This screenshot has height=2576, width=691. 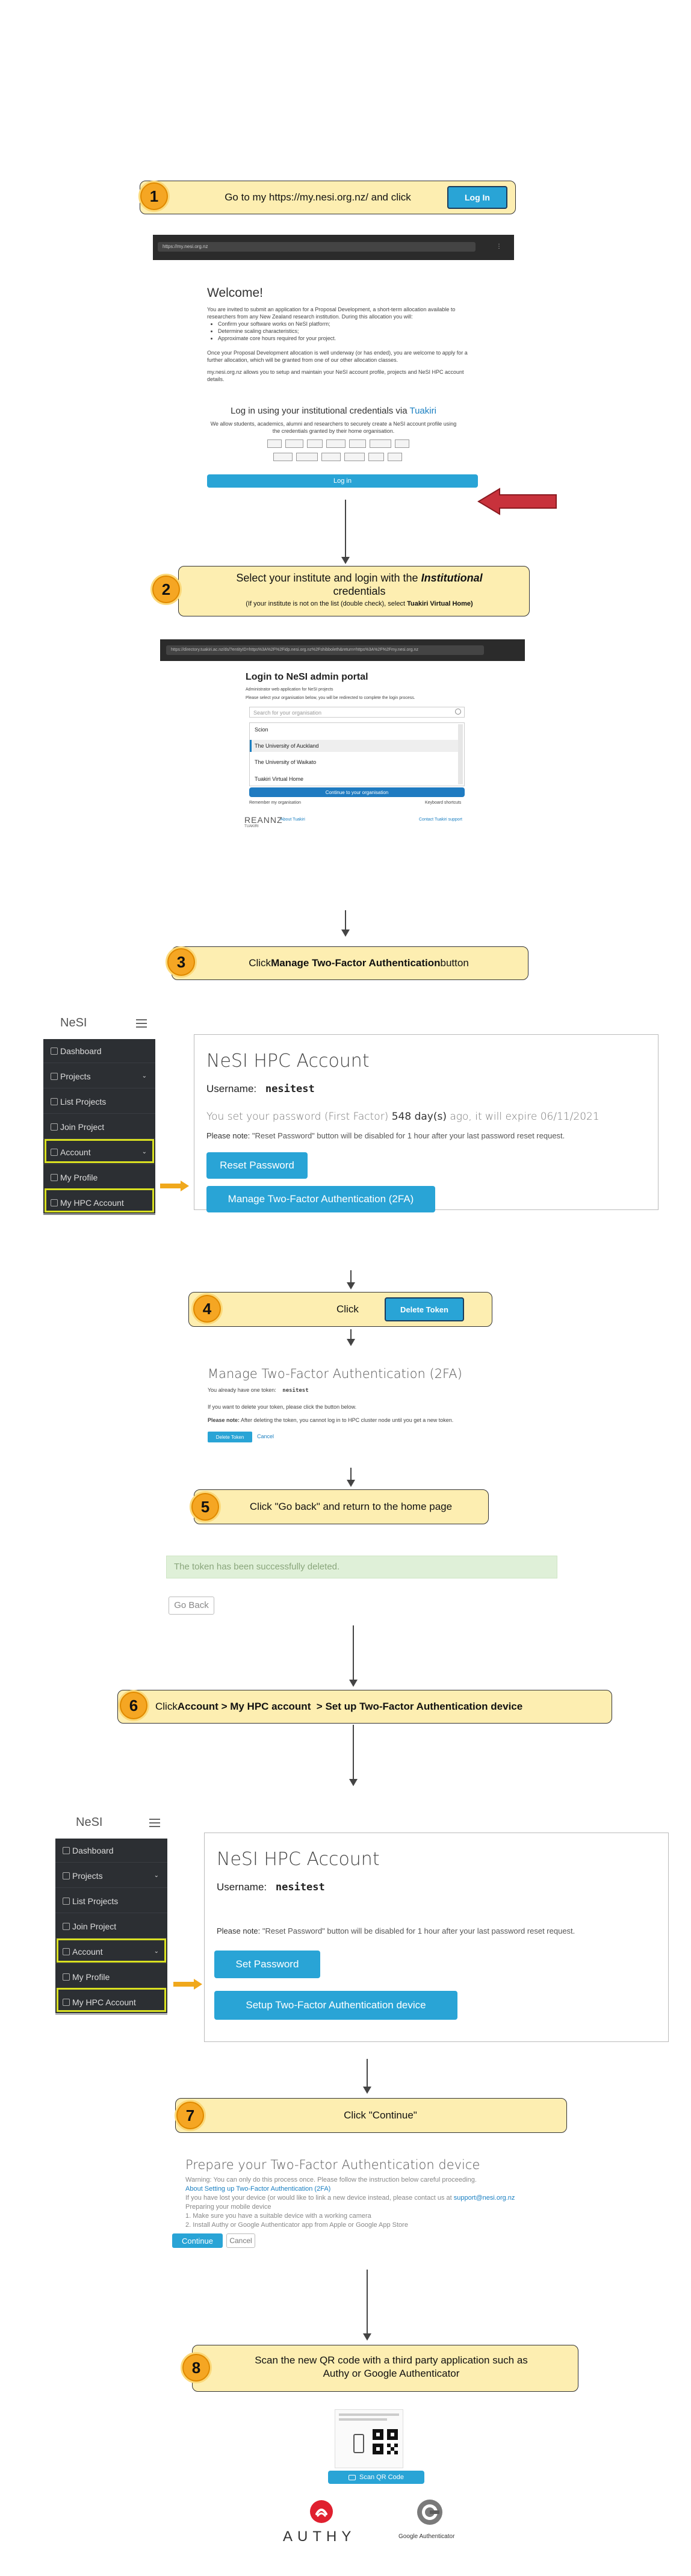 I want to click on nesi-logo: NeSI, so click(x=73, y=1023).